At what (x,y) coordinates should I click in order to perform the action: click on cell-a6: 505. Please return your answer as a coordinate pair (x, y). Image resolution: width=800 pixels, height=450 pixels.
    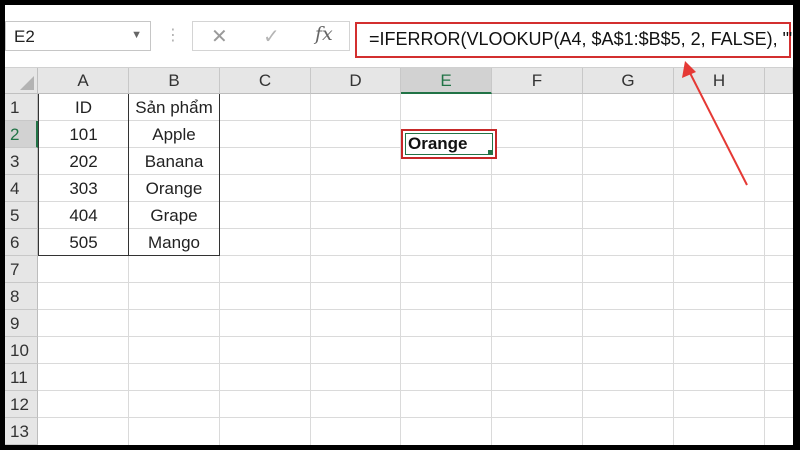
    Looking at the image, I should click on (83, 242).